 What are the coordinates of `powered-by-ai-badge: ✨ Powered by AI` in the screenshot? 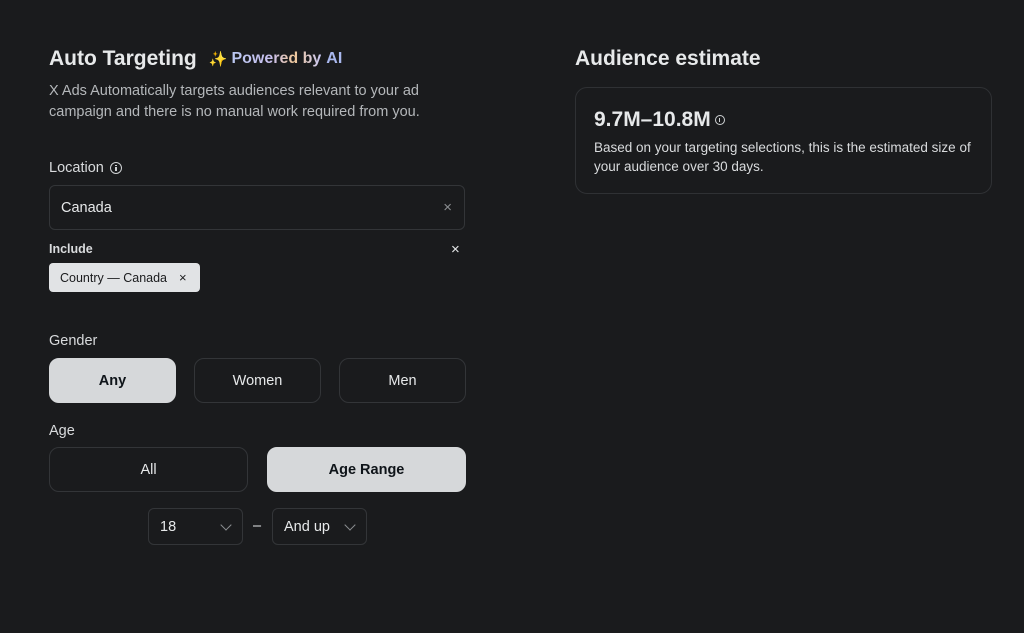 It's located at (276, 59).